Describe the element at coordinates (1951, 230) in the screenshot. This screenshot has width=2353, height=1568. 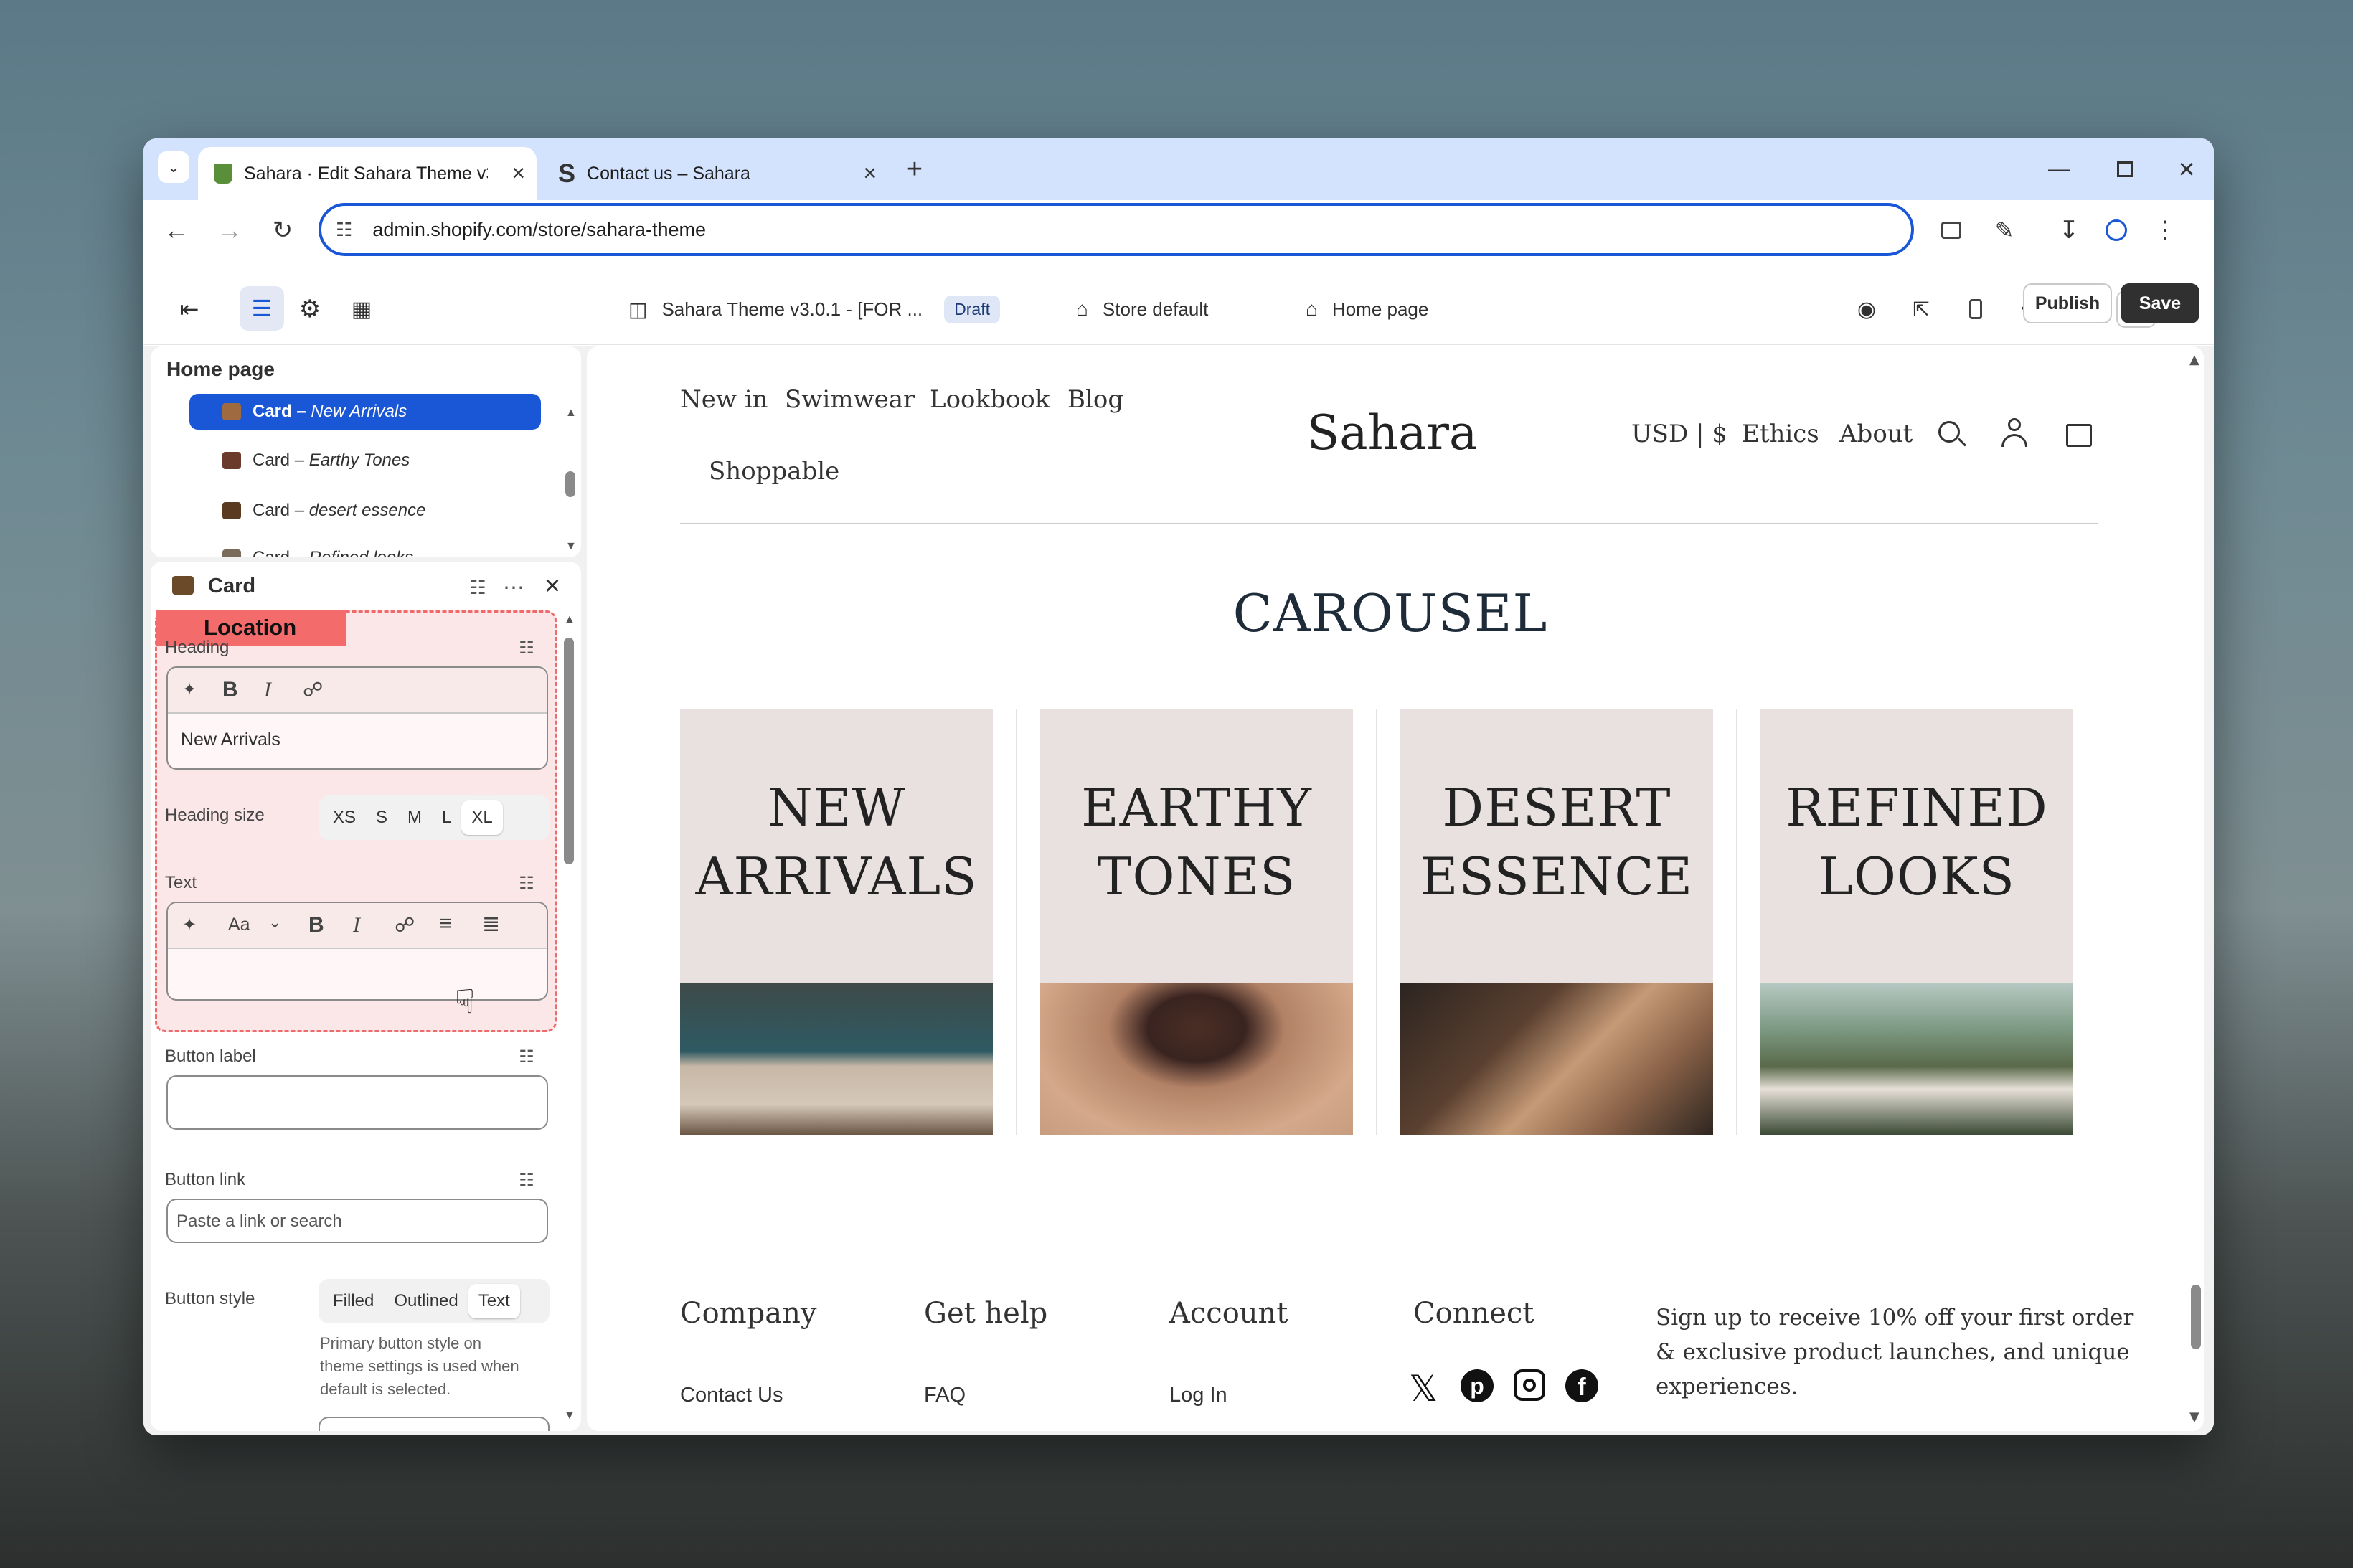
I see `screenshot-icon` at that location.